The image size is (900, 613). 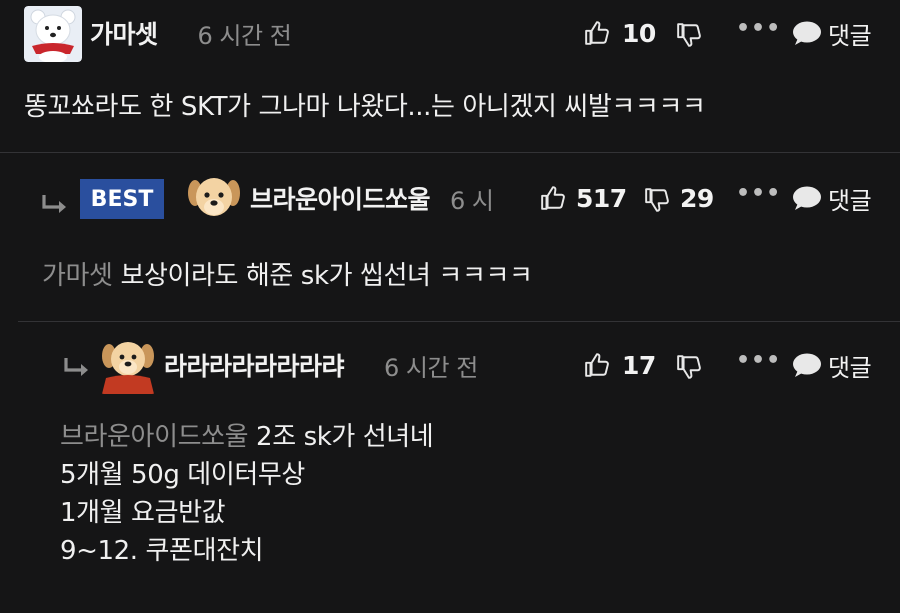 I want to click on comment-body-line: 브라운아이드쏘울 2조 sk가 선녀네, so click(x=247, y=437).